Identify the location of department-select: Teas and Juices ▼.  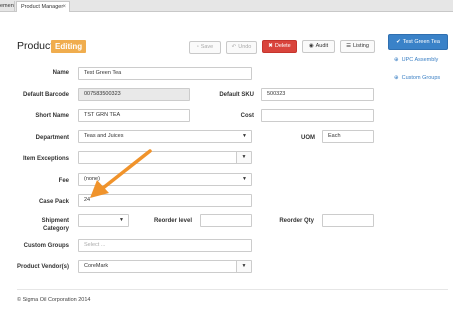
(165, 136).